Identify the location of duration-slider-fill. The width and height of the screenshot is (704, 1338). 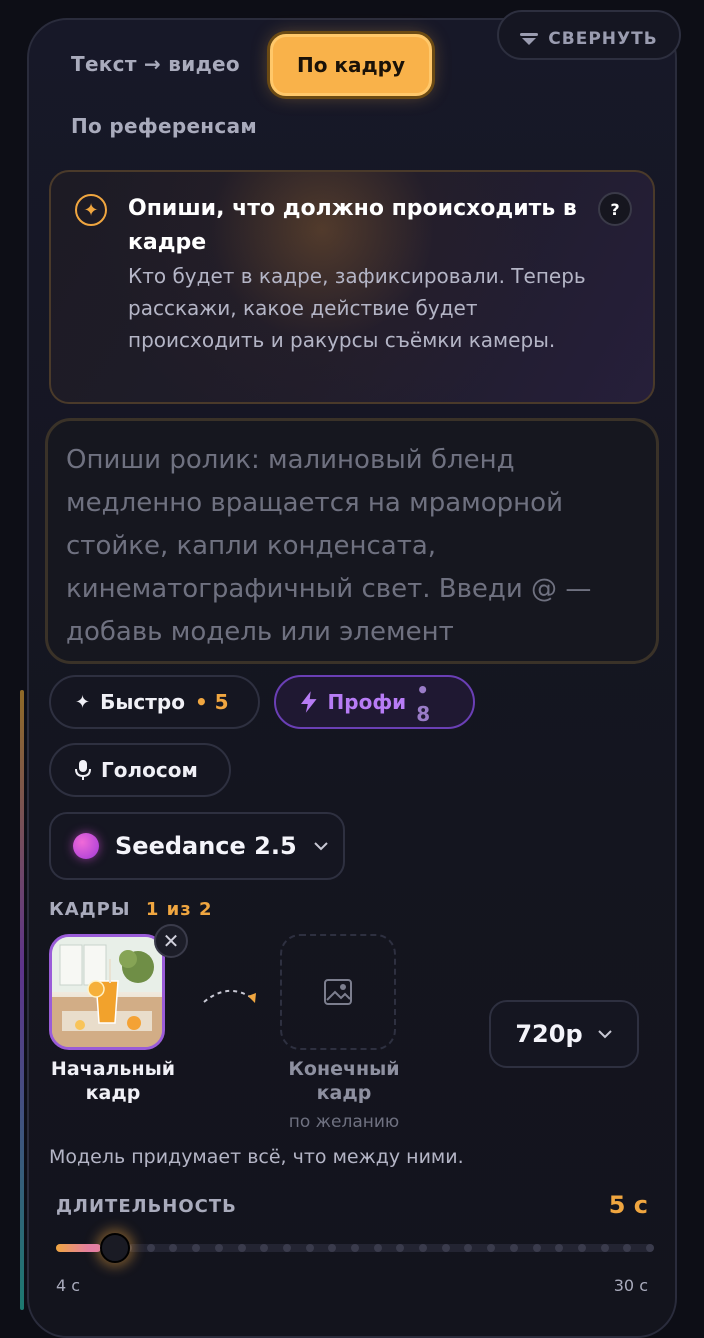
(78, 1248).